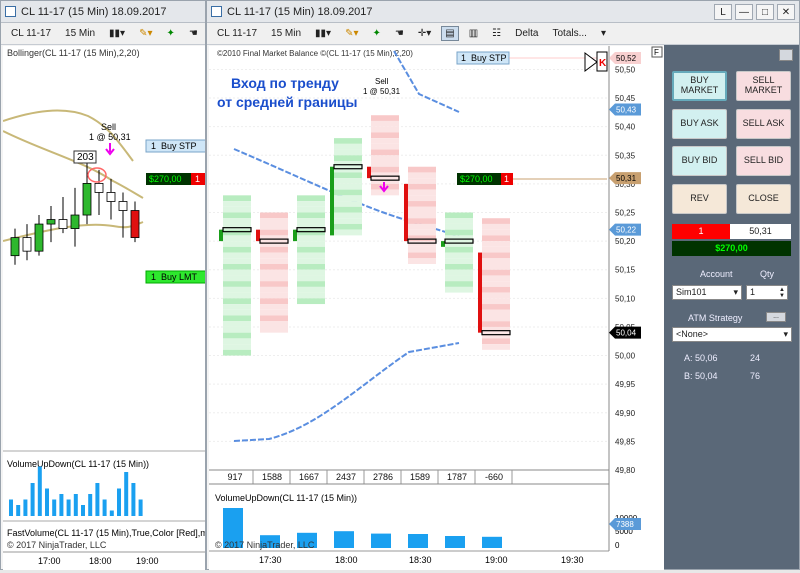 The height and width of the screenshot is (573, 800). Describe the element at coordinates (782, 293) in the screenshot. I see `qty-stepper-icon: ▲ ▼` at that location.